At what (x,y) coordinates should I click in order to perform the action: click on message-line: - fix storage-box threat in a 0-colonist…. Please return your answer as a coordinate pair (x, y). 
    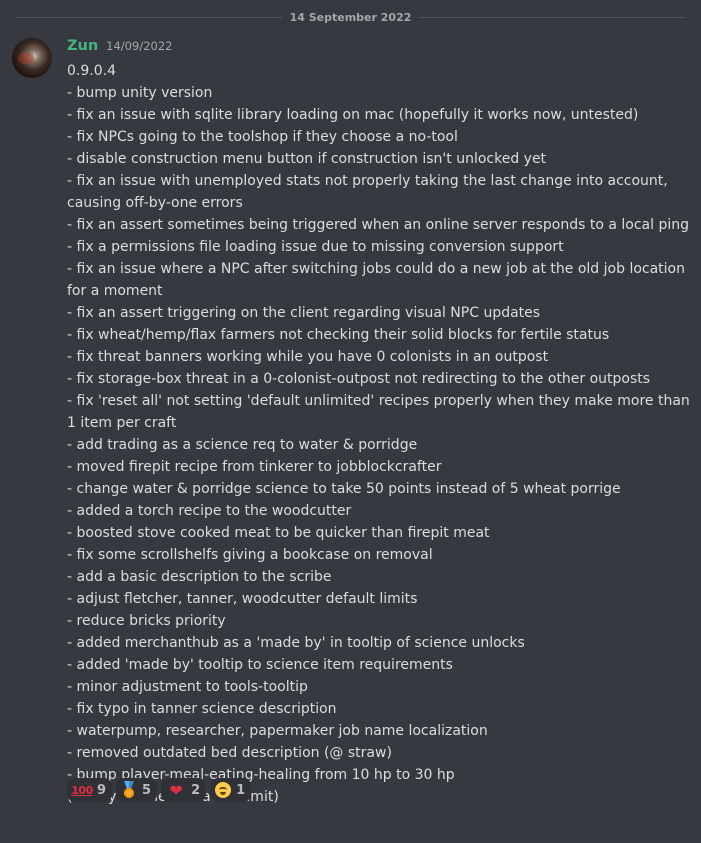
    Looking at the image, I should click on (359, 379).